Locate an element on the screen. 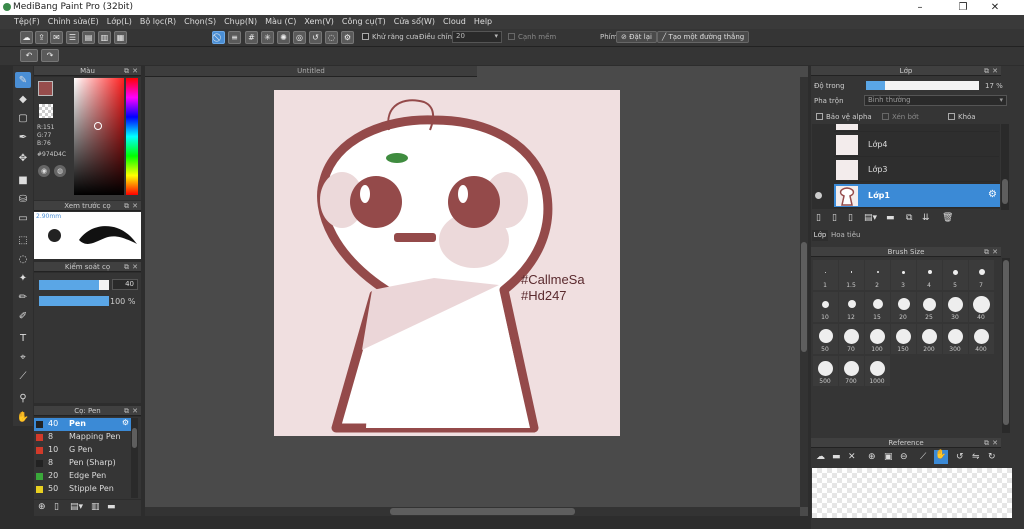 The image size is (1024, 529). menu-snap: Chụp(N) is located at coordinates (240, 22).